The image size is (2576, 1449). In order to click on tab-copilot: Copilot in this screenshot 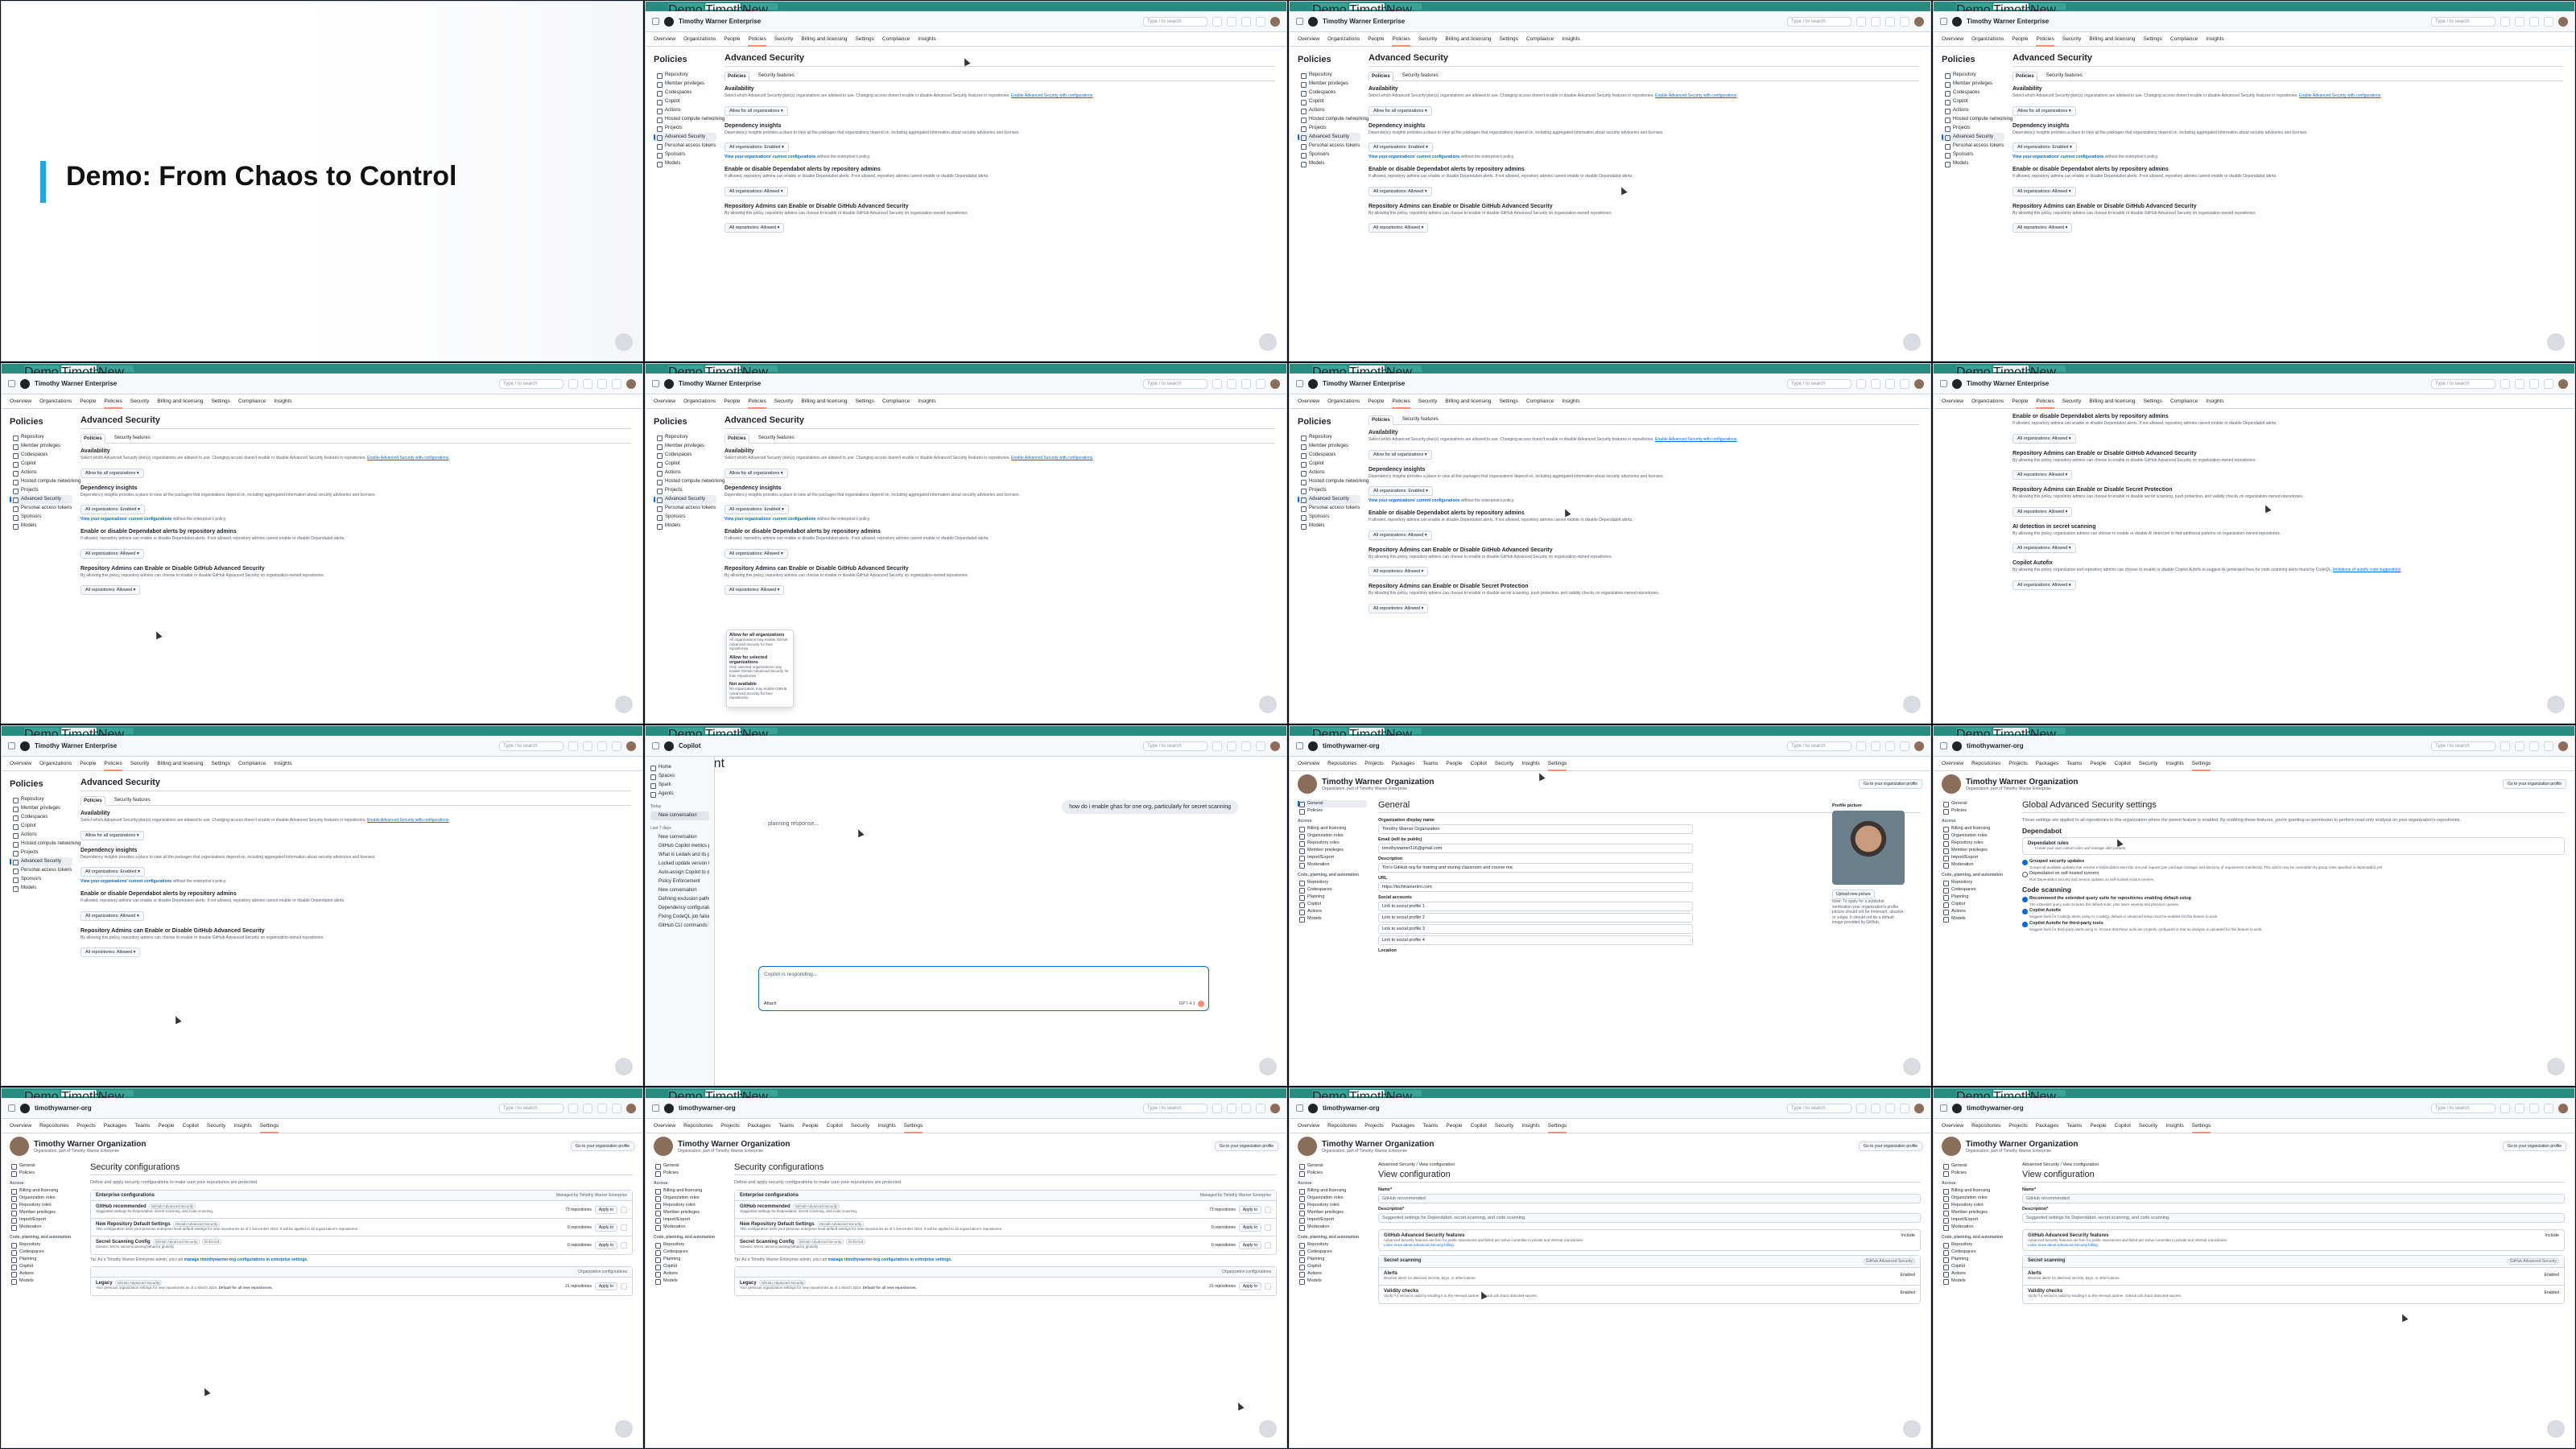, I will do `click(2123, 1126)`.